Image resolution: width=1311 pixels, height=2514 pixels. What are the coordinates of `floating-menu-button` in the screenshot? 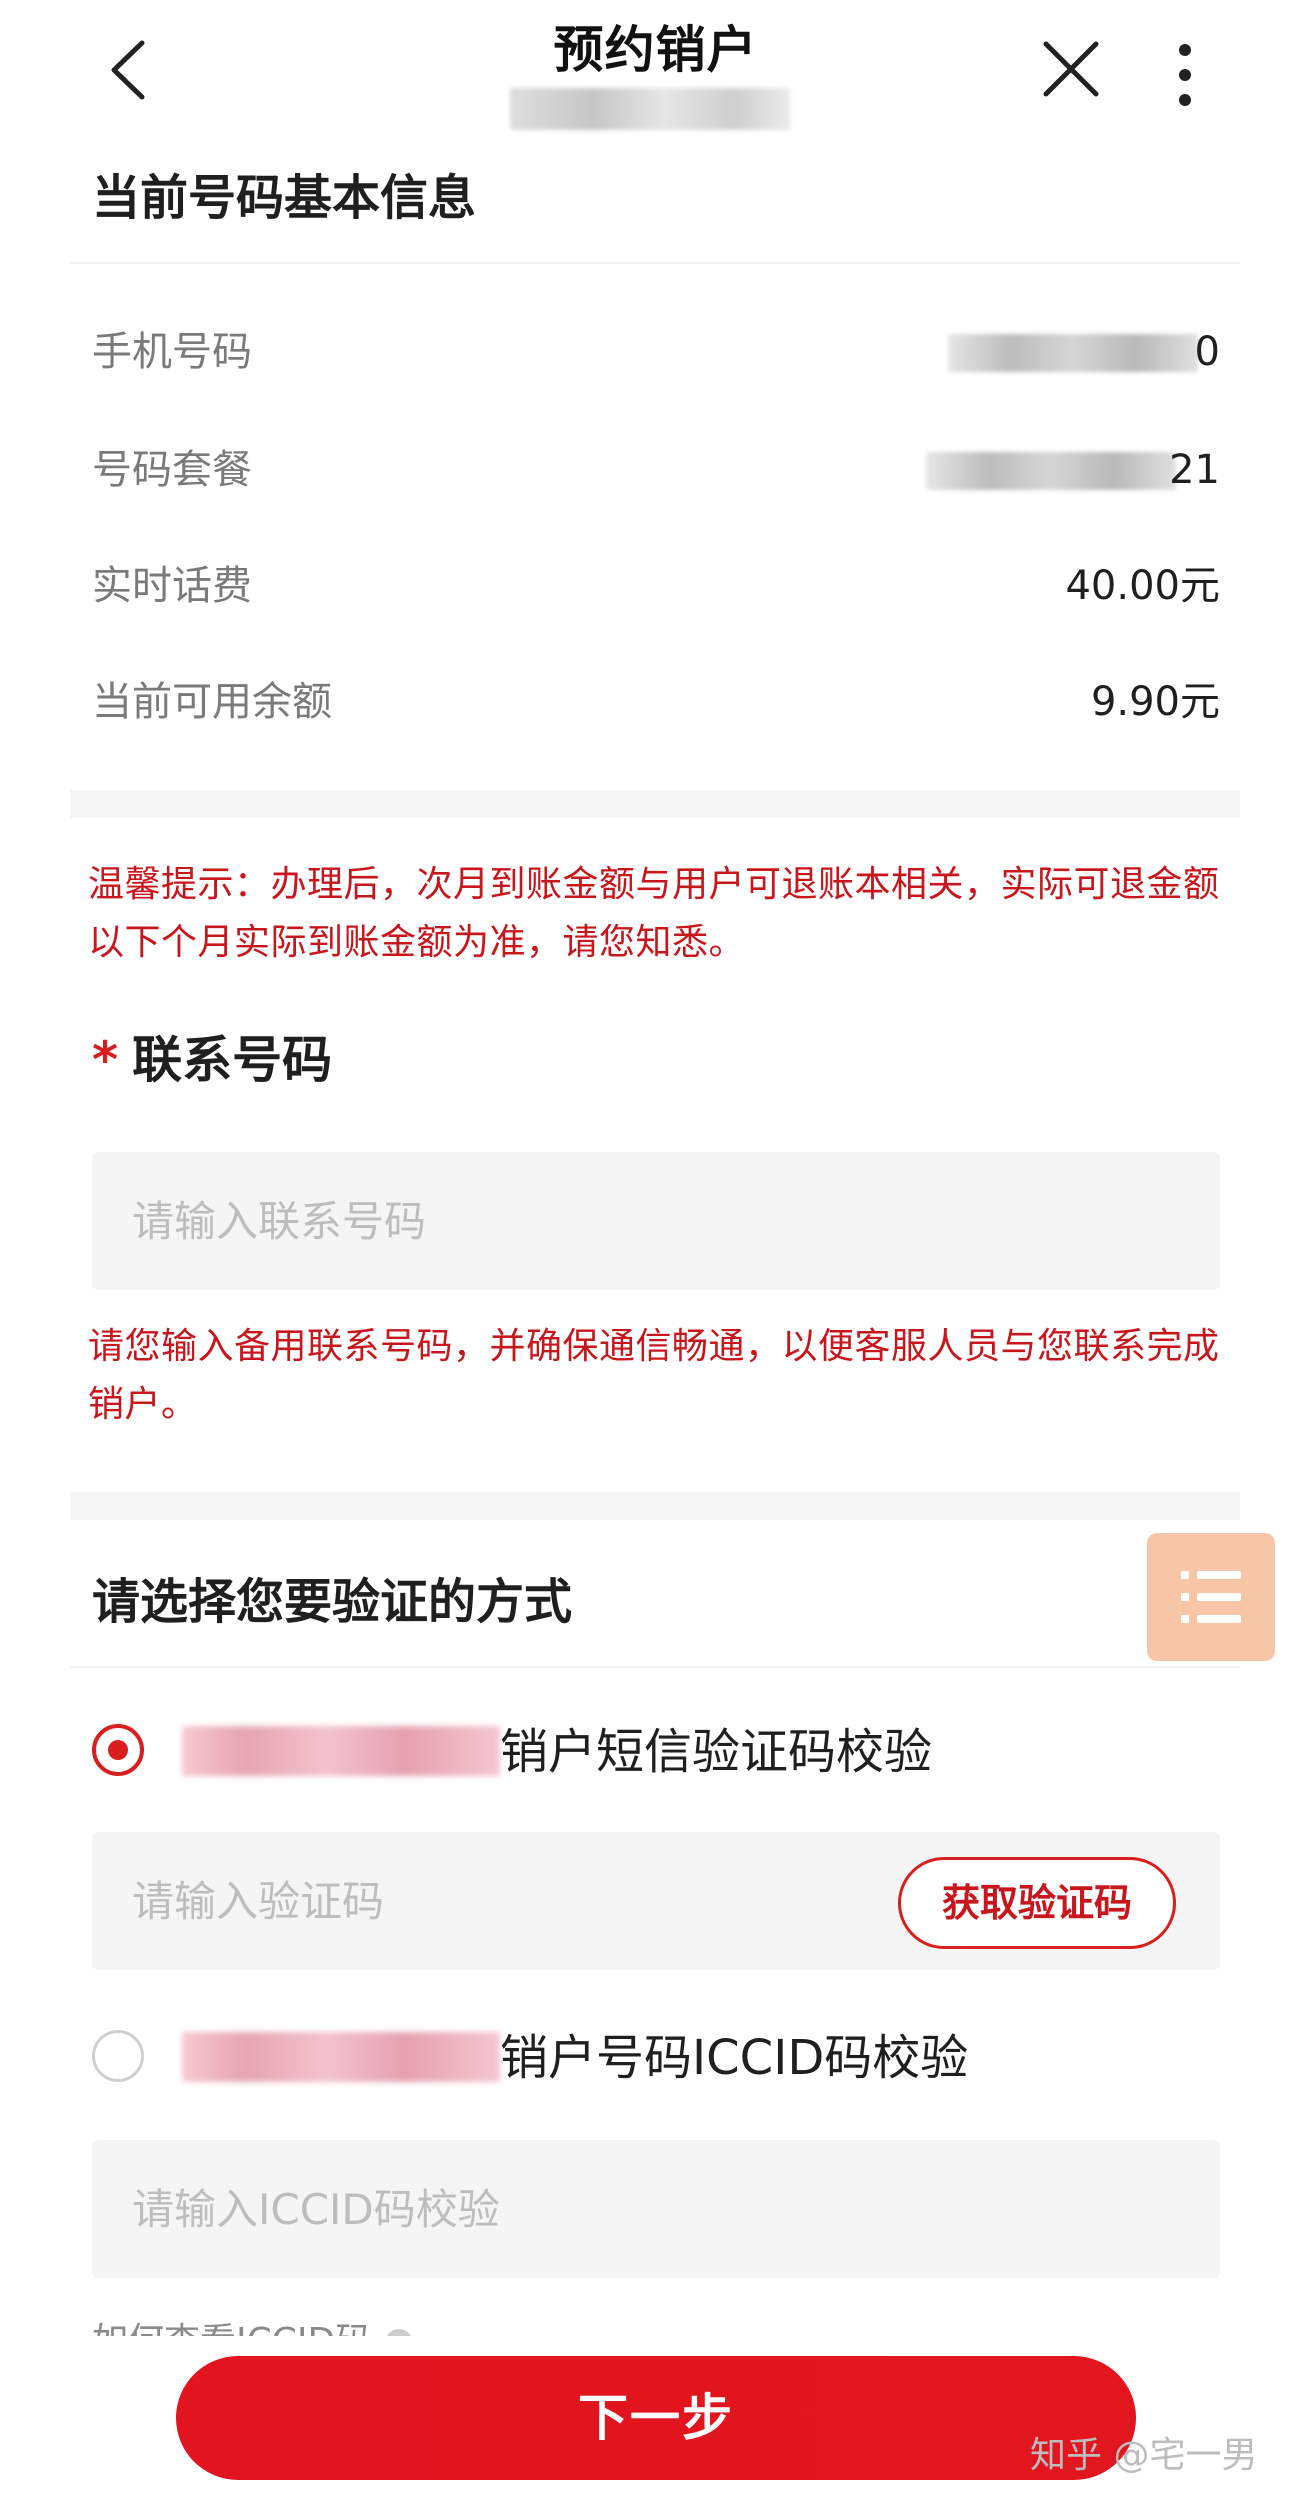 It's located at (1211, 1597).